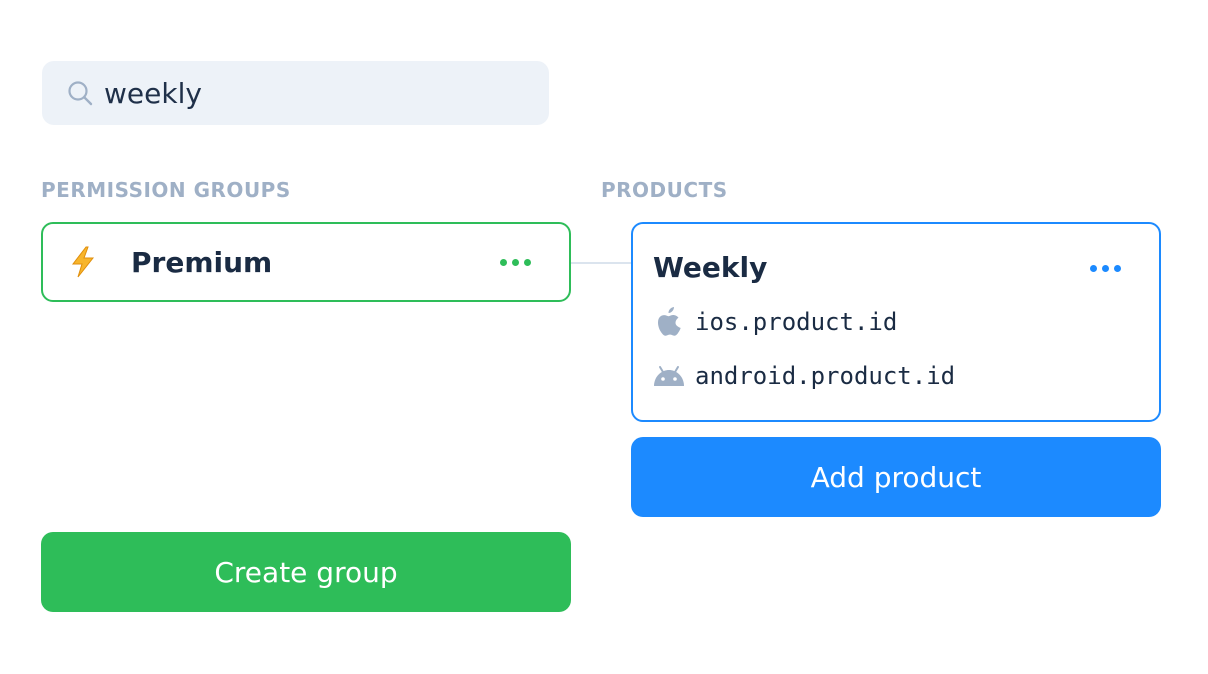  What do you see at coordinates (166, 190) in the screenshot?
I see `permission-groups-heading: PERMISSION GROUPS` at bounding box center [166, 190].